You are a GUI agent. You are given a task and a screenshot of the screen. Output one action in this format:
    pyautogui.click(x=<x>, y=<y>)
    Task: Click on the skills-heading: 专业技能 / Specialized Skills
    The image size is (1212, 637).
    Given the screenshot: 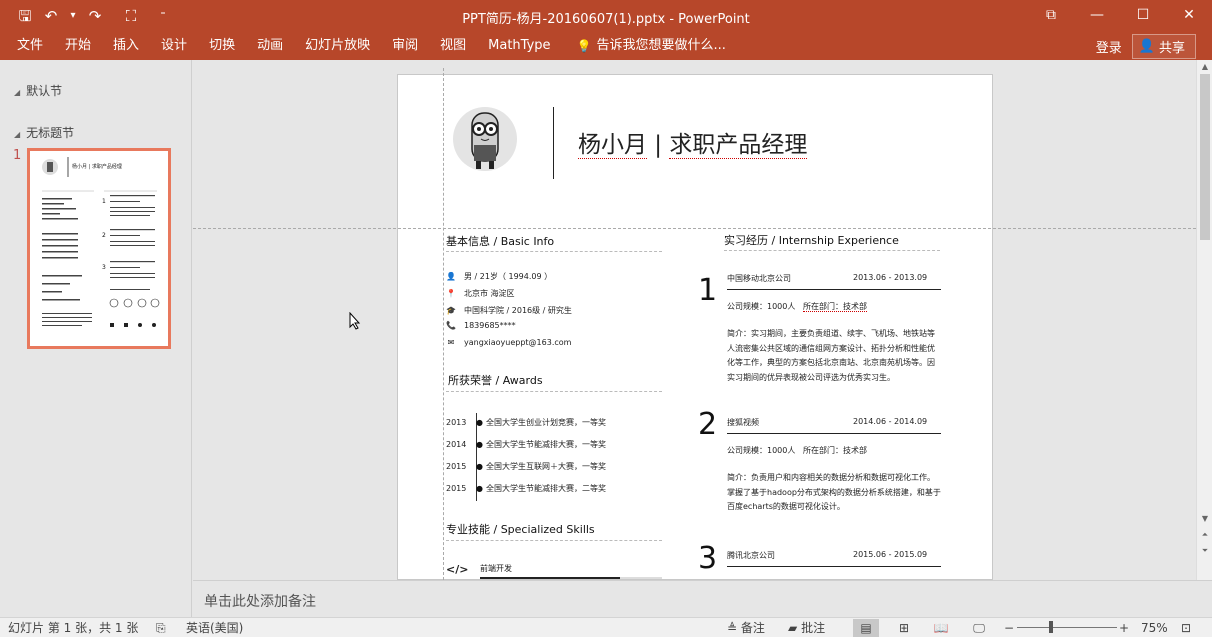 What is the action you would take?
    pyautogui.click(x=520, y=529)
    